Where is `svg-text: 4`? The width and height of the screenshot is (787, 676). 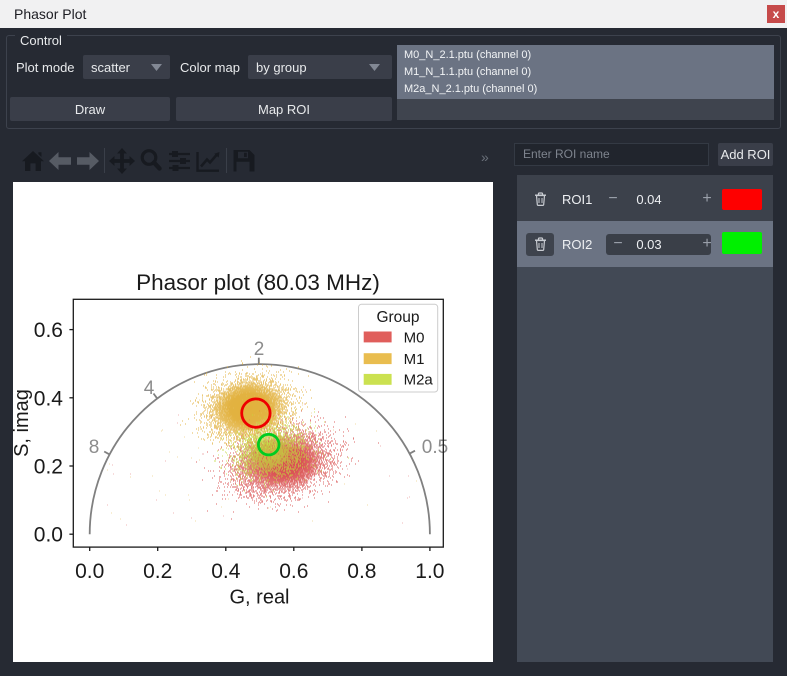 svg-text: 4 is located at coordinates (149, 388).